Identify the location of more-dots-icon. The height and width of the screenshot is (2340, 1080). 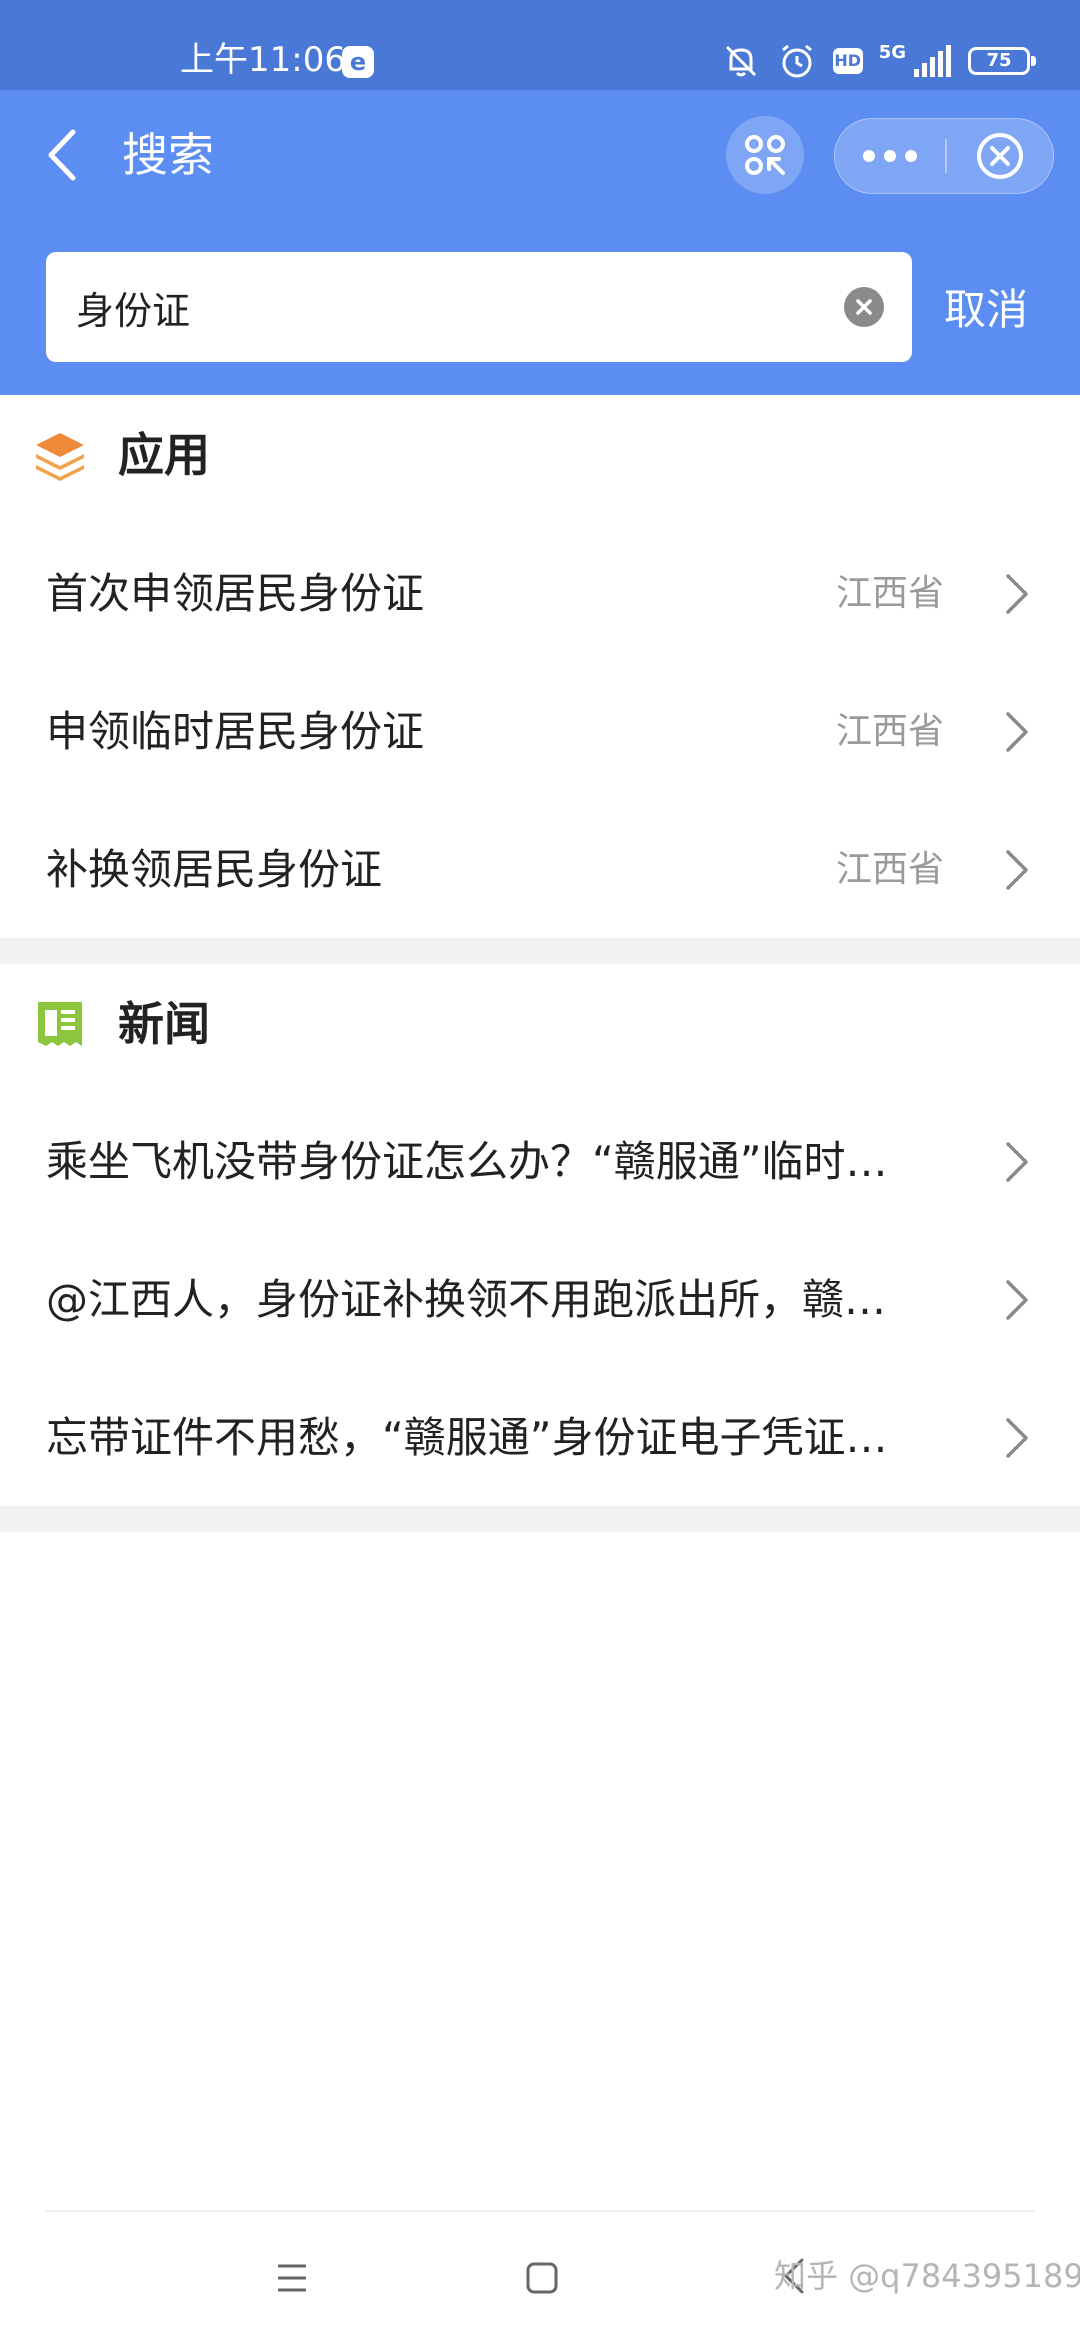
(890, 156).